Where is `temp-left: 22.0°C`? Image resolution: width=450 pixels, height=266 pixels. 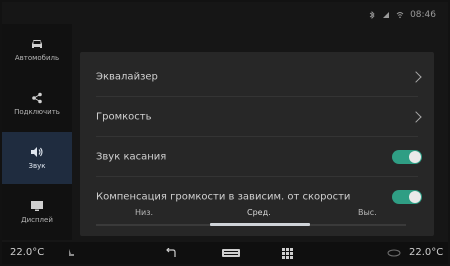
temp-left: 22.0°C is located at coordinates (27, 252).